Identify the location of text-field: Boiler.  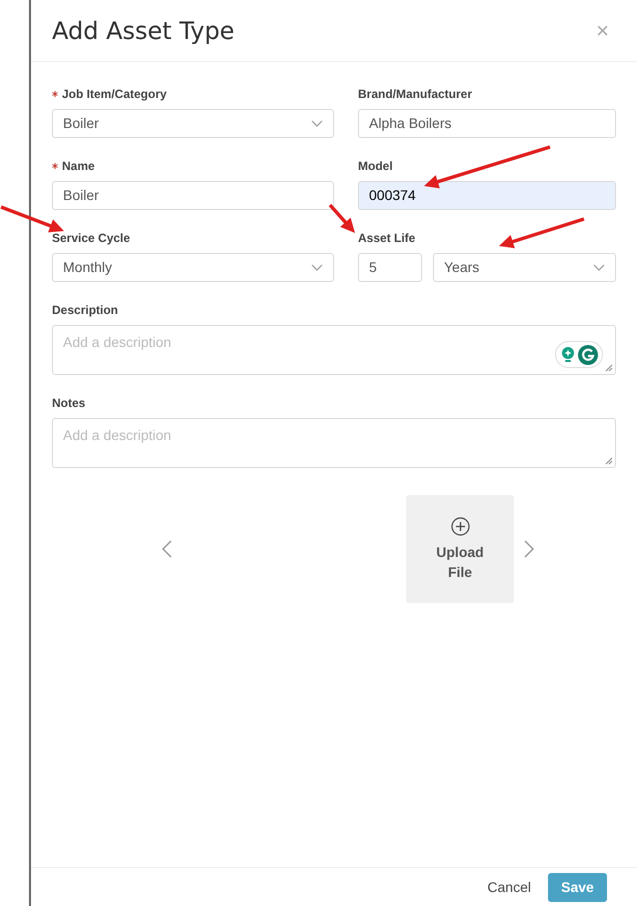
(193, 195).